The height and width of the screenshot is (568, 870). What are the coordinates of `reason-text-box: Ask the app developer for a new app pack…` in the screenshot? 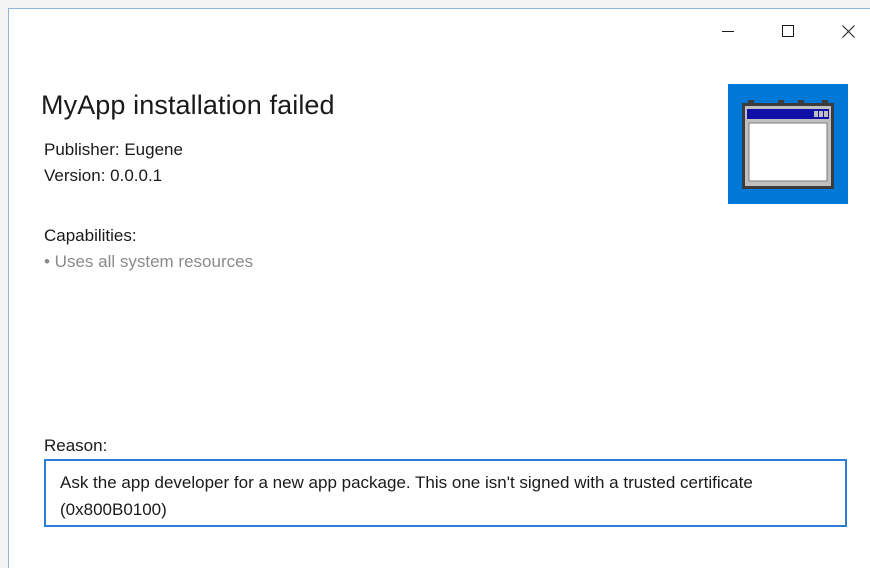 It's located at (445, 493).